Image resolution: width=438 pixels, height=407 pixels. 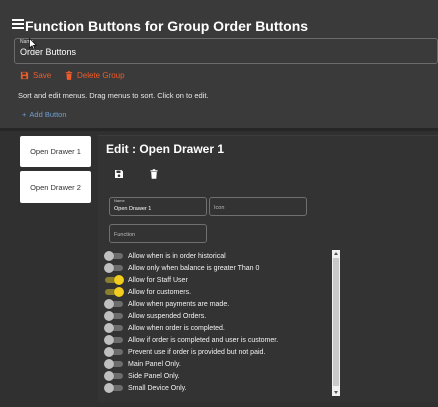 What do you see at coordinates (219, 129) in the screenshot?
I see `section-divider` at bounding box center [219, 129].